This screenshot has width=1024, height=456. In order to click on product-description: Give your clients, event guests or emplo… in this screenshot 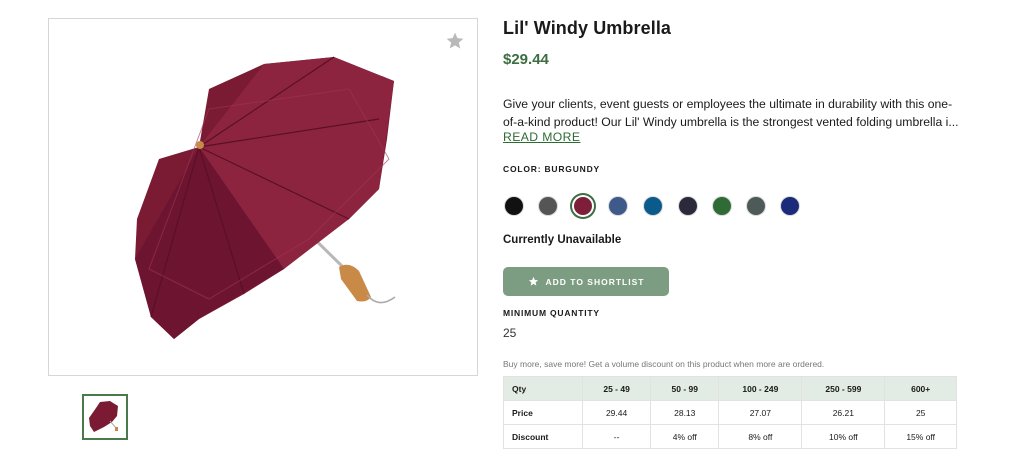, I will do `click(731, 113)`.